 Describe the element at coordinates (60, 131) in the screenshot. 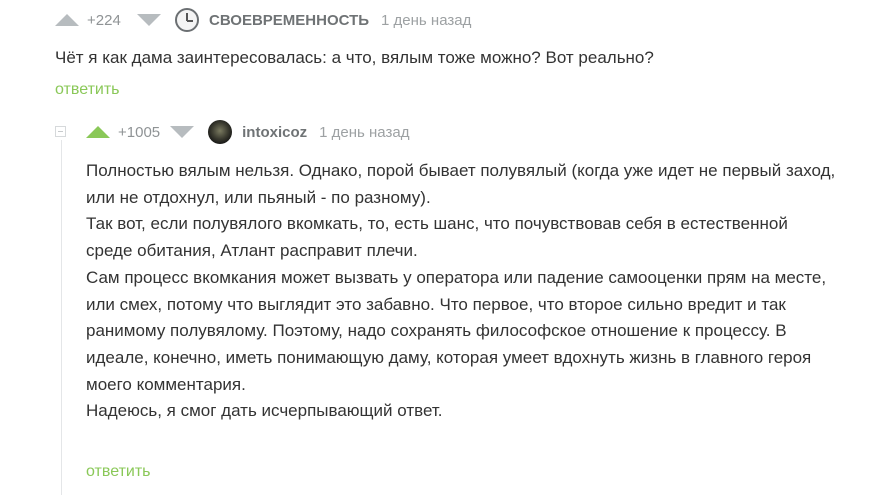

I see `collapse-branch-button` at that location.